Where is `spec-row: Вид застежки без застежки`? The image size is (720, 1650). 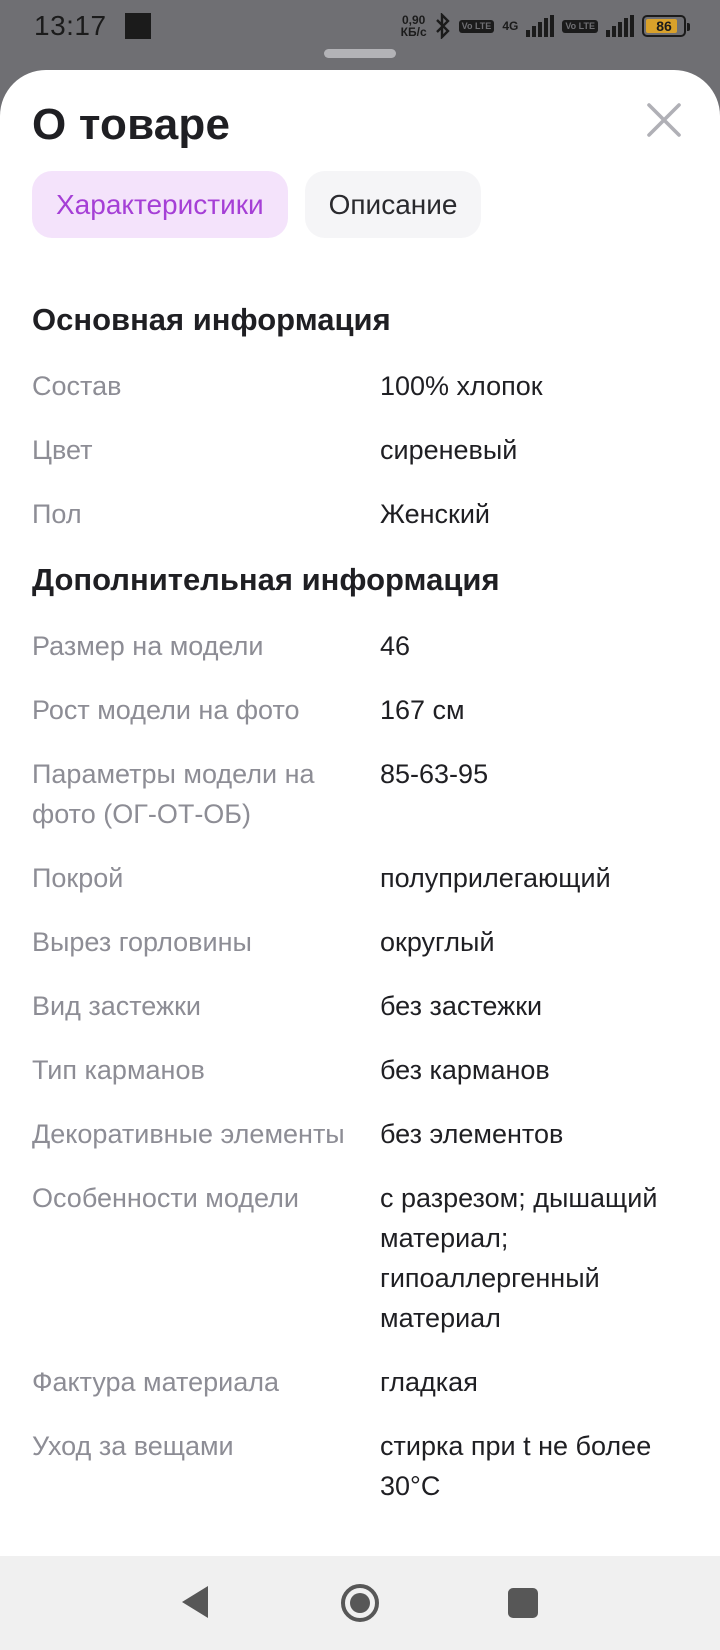 spec-row: Вид застежки без застежки is located at coordinates (362, 1006).